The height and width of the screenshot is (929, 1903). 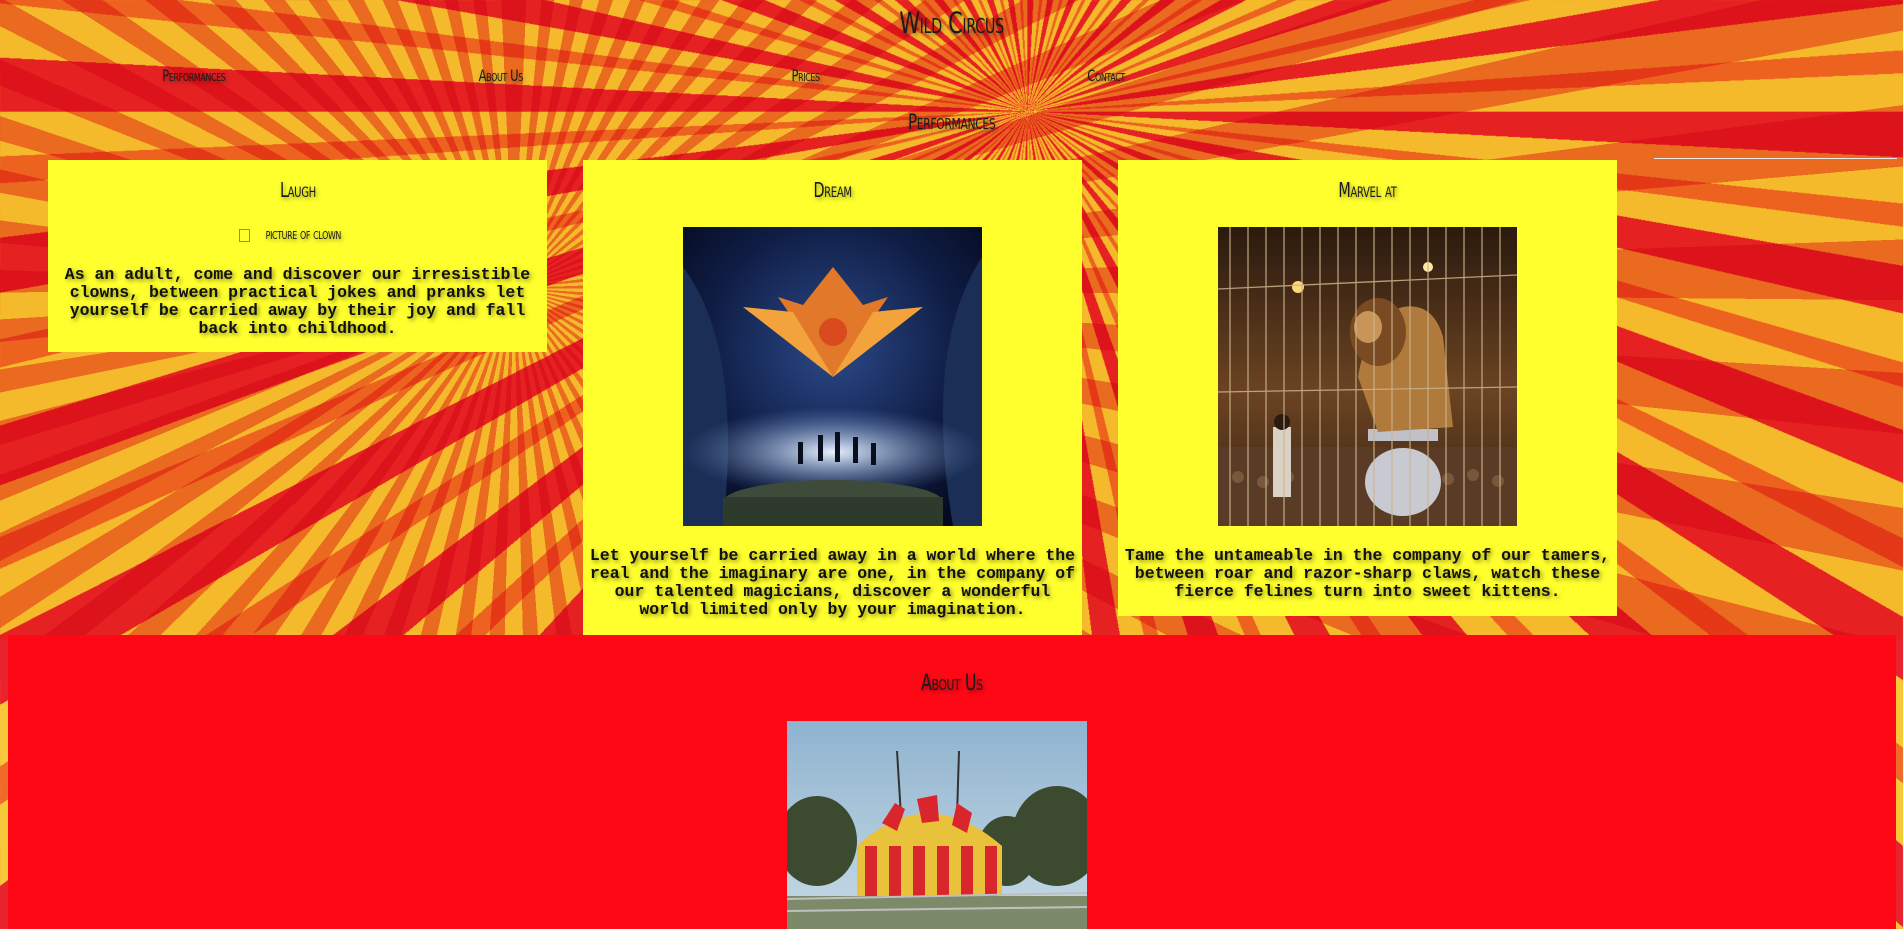 What do you see at coordinates (501, 76) in the screenshot?
I see `nav-about-us: About Us` at bounding box center [501, 76].